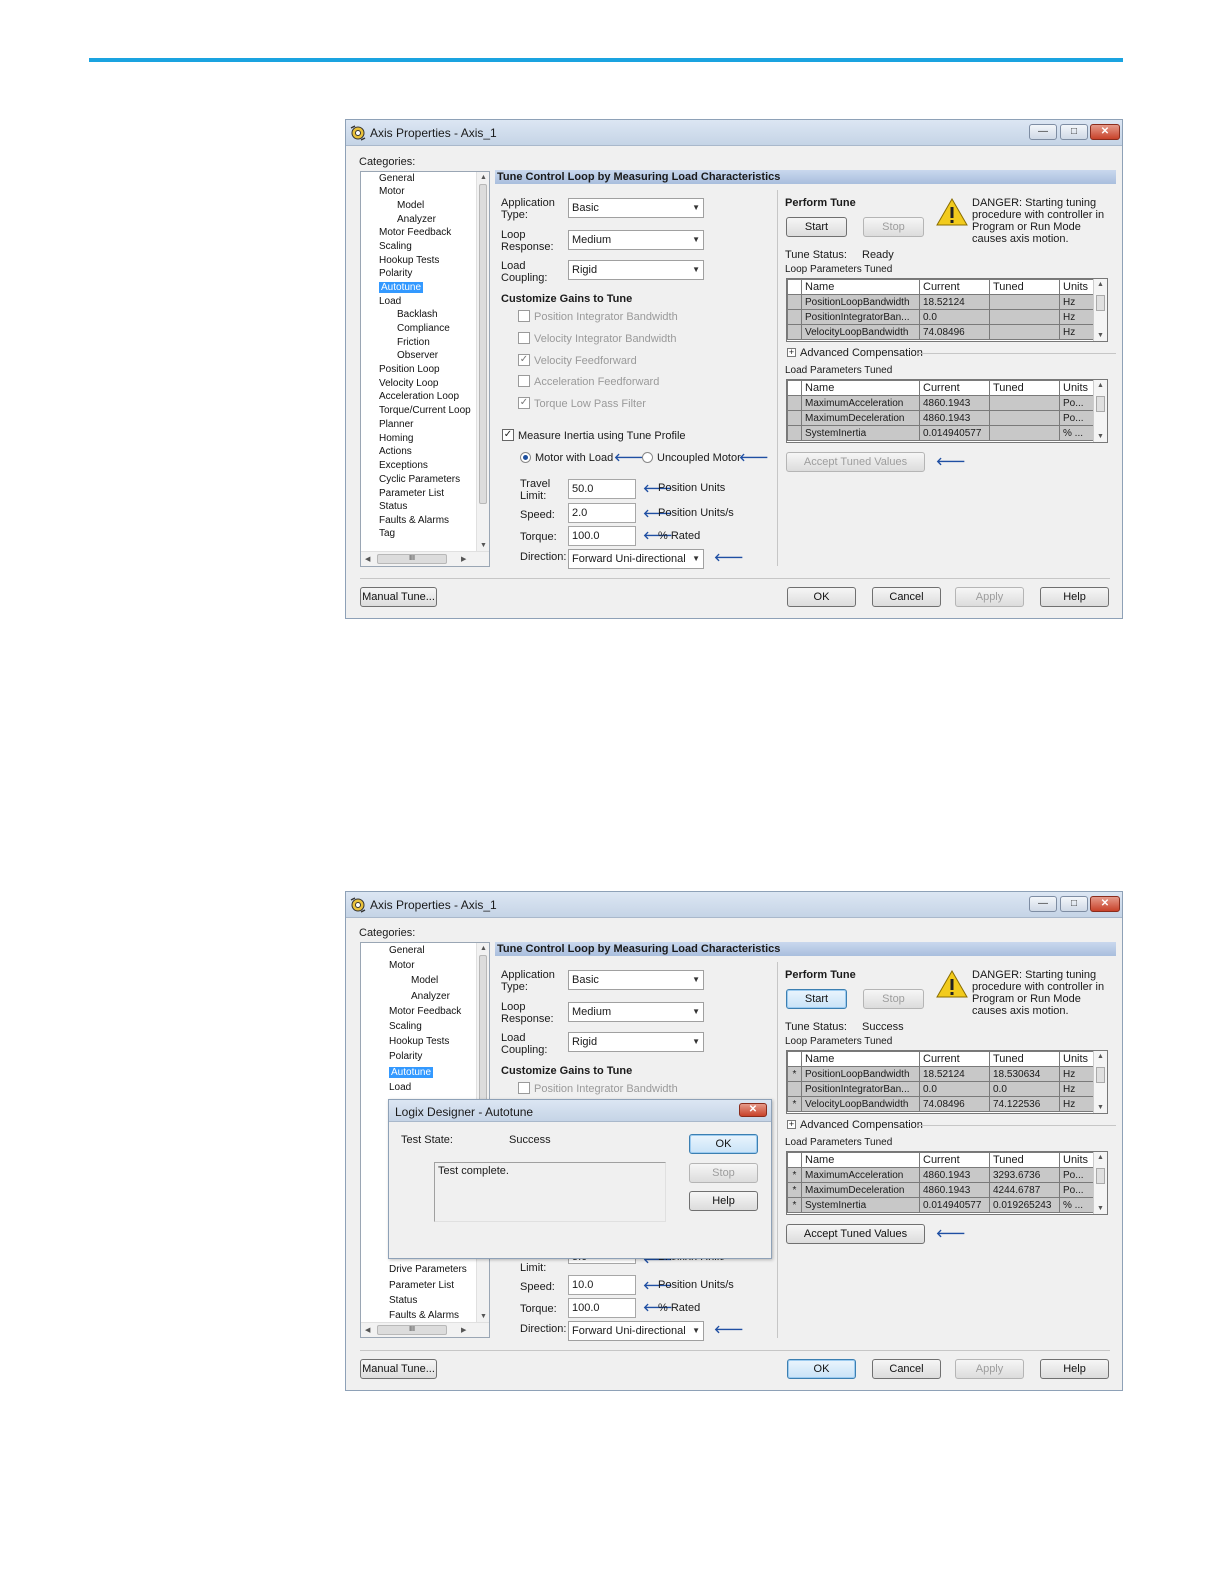 The height and width of the screenshot is (1584, 1224). What do you see at coordinates (423, 328) in the screenshot?
I see `tree-item: Compliance` at bounding box center [423, 328].